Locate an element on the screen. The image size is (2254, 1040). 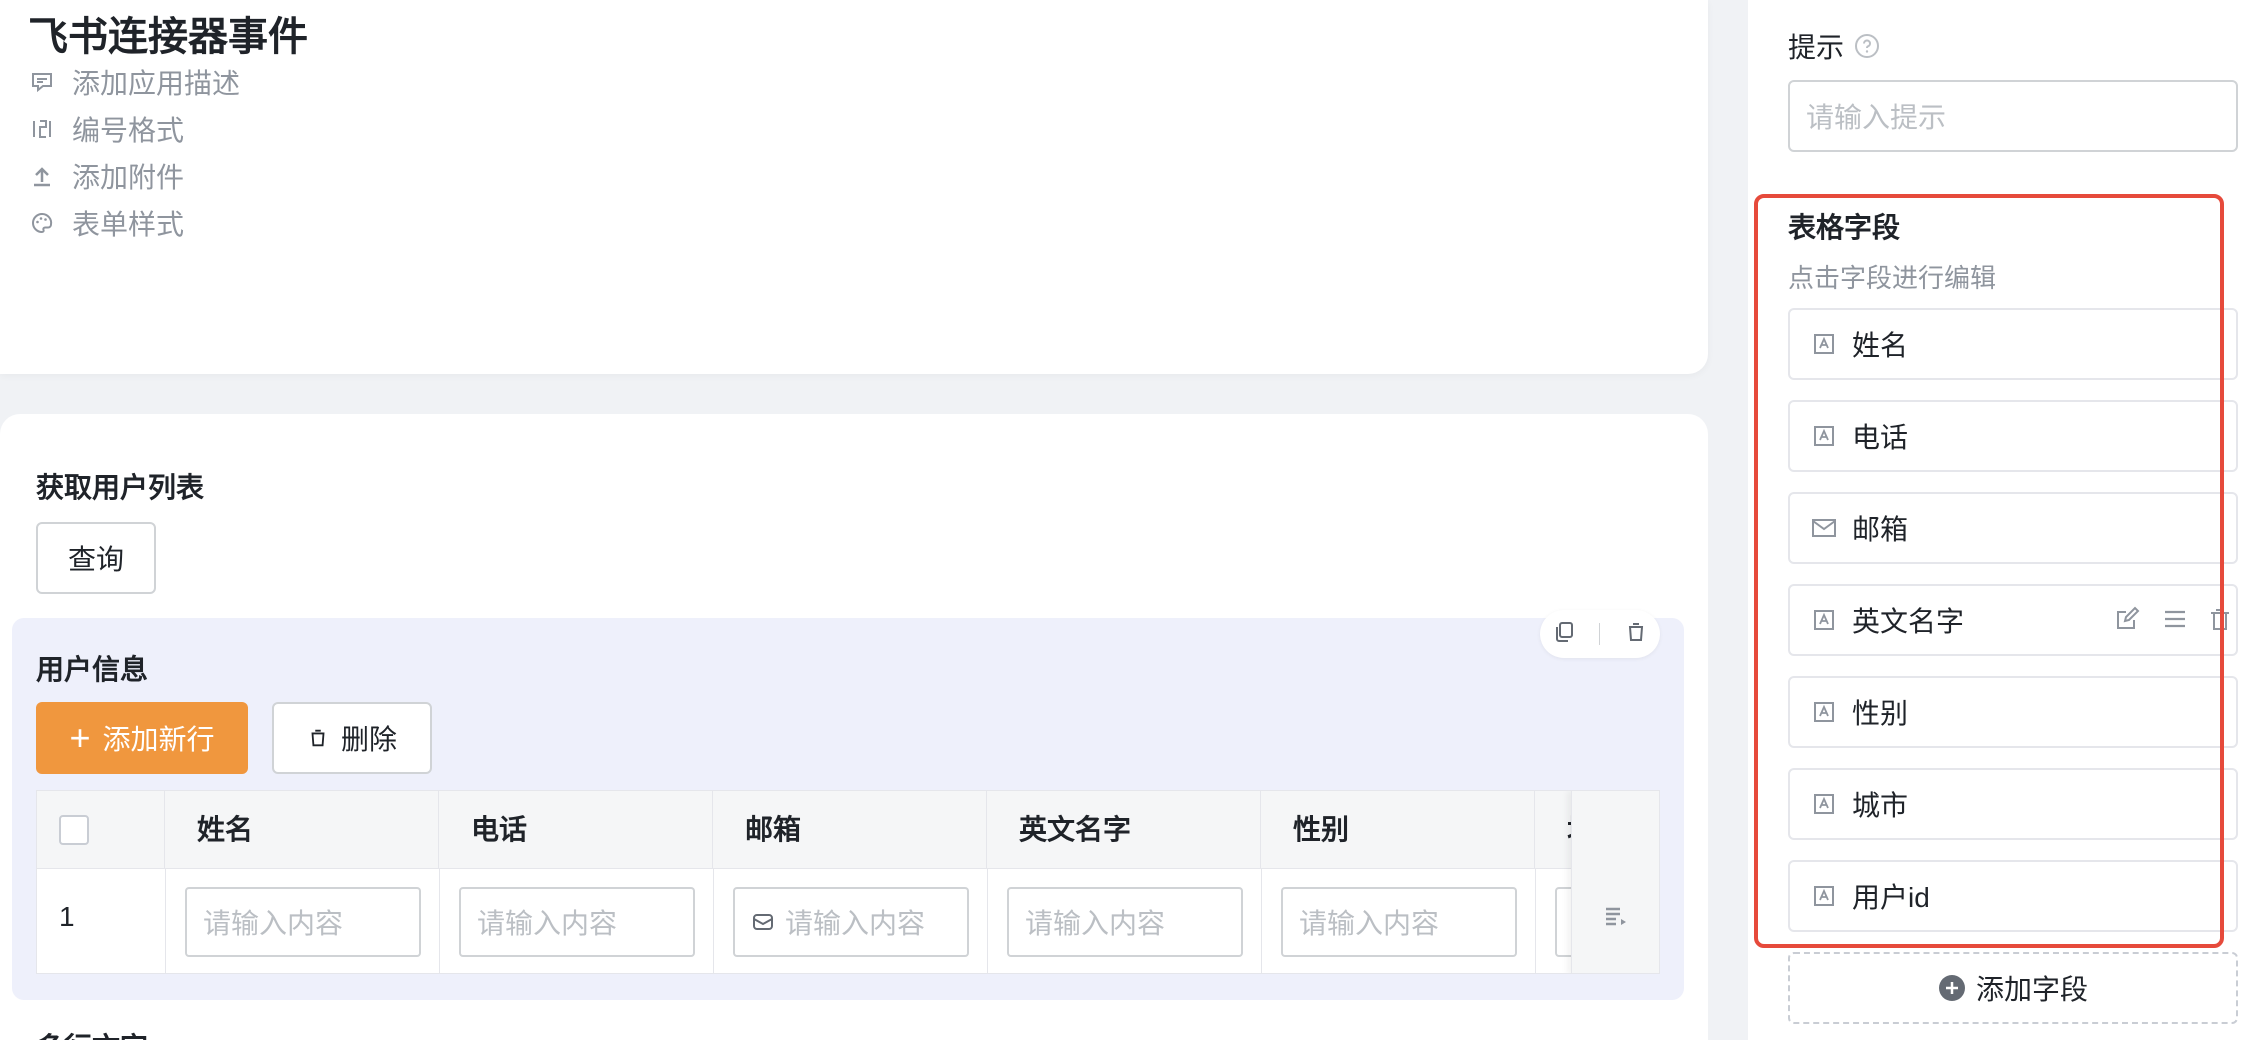
plus-circle-icon is located at coordinates (1952, 988).